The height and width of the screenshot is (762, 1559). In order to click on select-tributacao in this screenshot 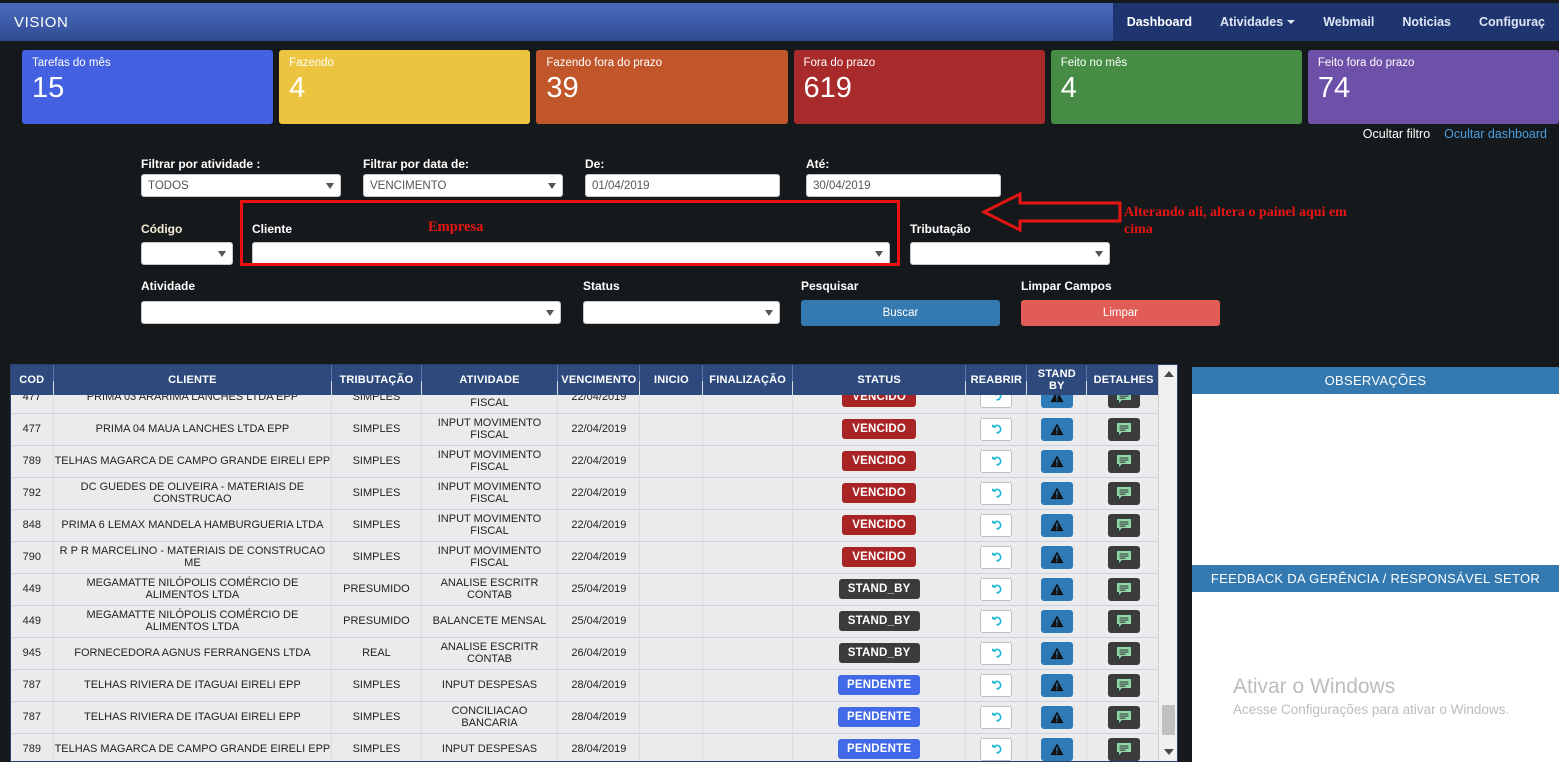, I will do `click(1010, 253)`.